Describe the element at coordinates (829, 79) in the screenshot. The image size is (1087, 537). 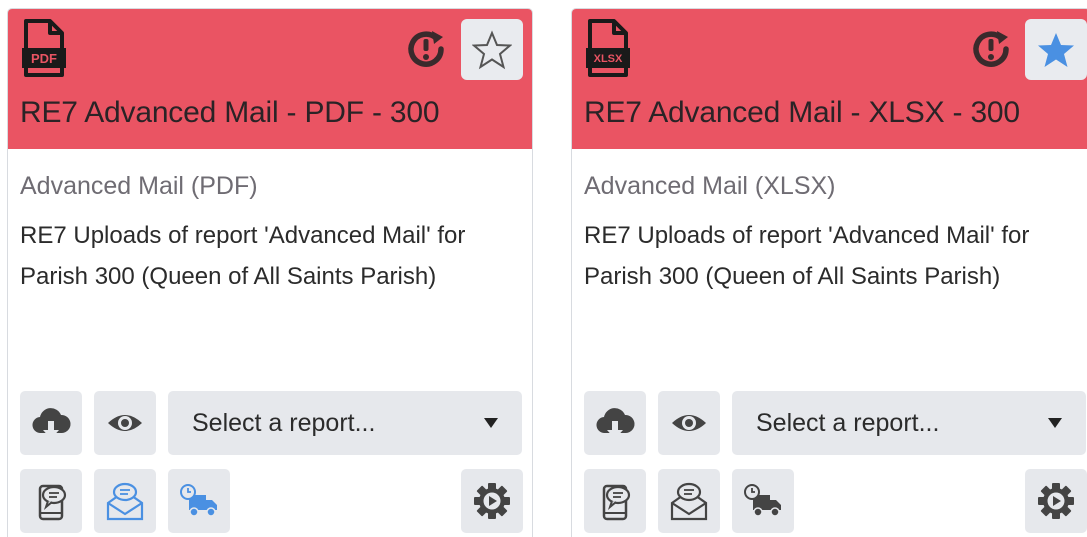
I see `card-header: XLSX RE7 Advanced Mail - XLSX - 300` at that location.